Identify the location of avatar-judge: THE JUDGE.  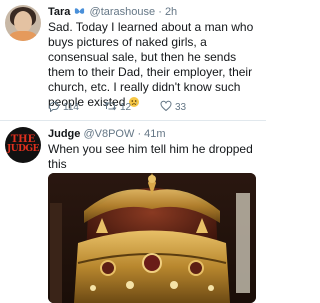
(23, 145).